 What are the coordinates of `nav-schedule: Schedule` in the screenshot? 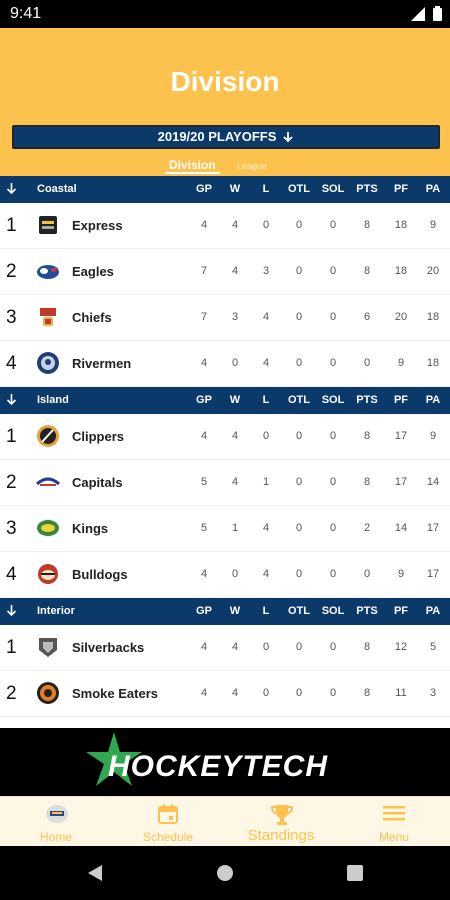 It's located at (168, 822).